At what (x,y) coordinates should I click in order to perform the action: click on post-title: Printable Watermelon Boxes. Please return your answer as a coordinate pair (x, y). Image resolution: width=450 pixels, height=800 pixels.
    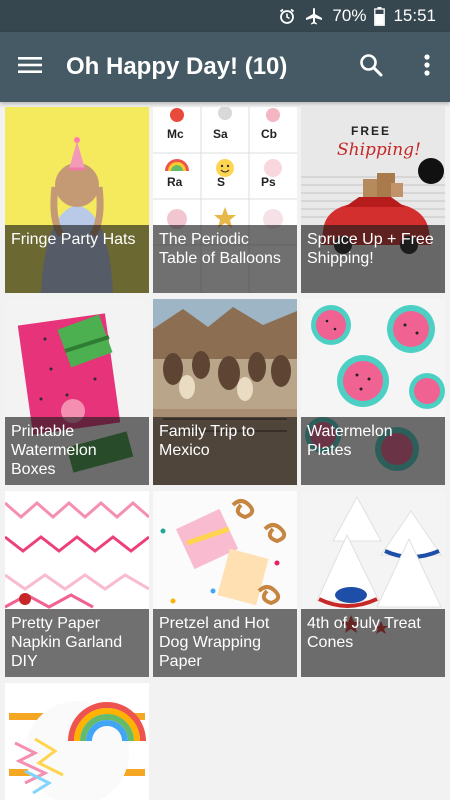
    Looking at the image, I should click on (77, 451).